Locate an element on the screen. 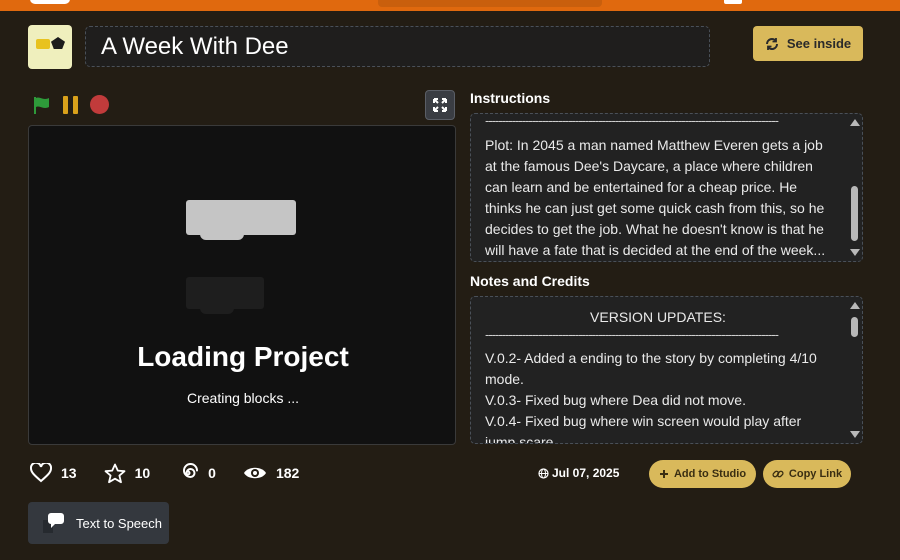  add-to-studio-button: Add to Studio is located at coordinates (702, 474).